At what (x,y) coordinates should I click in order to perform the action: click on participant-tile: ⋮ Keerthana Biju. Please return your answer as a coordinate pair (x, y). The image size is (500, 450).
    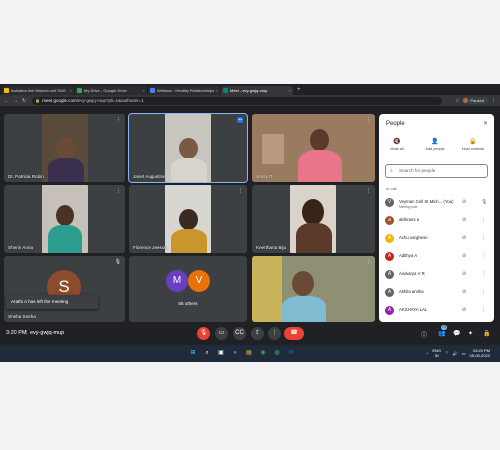
    Looking at the image, I should click on (313, 219).